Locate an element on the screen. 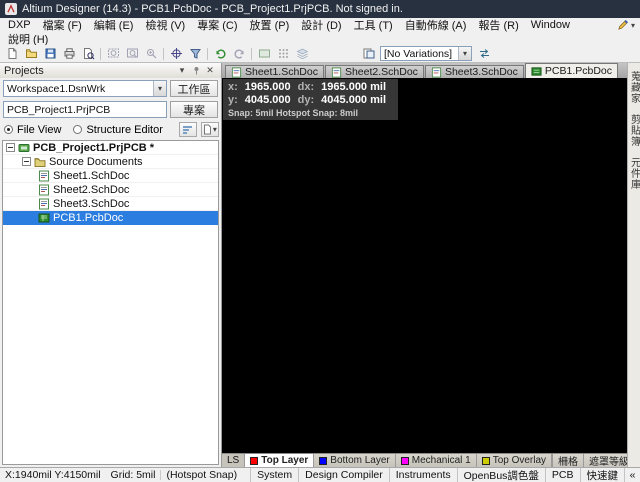  menu-item-design: 設計 (D) is located at coordinates (321, 25).